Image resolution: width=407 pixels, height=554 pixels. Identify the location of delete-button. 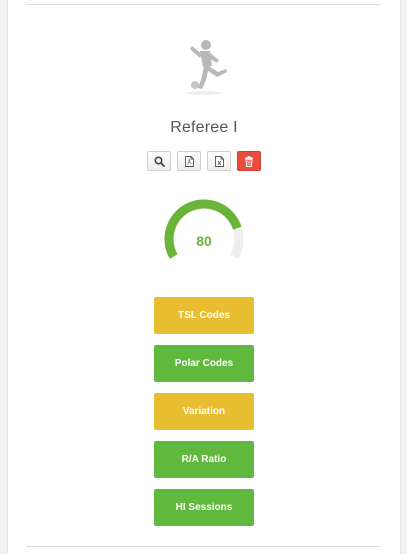
(249, 161).